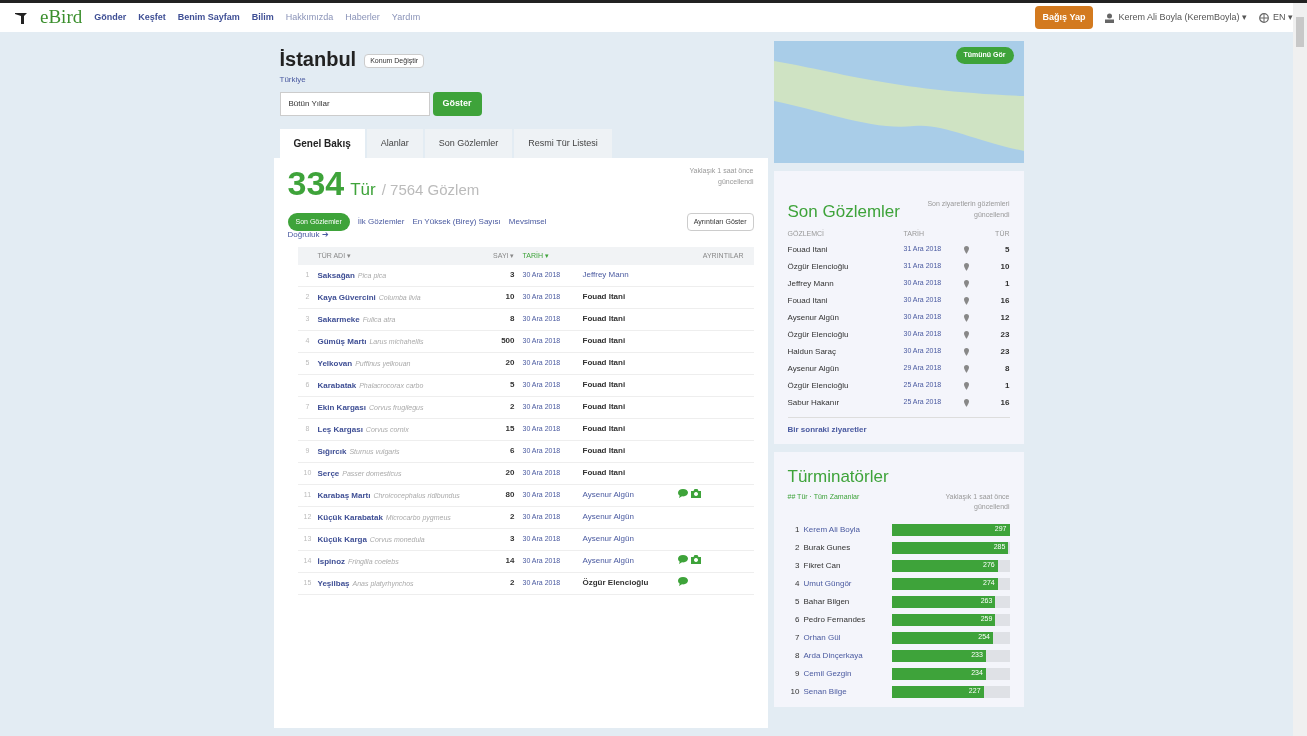  Describe the element at coordinates (512, 407) in the screenshot. I see `count-cell-text: 2` at that location.